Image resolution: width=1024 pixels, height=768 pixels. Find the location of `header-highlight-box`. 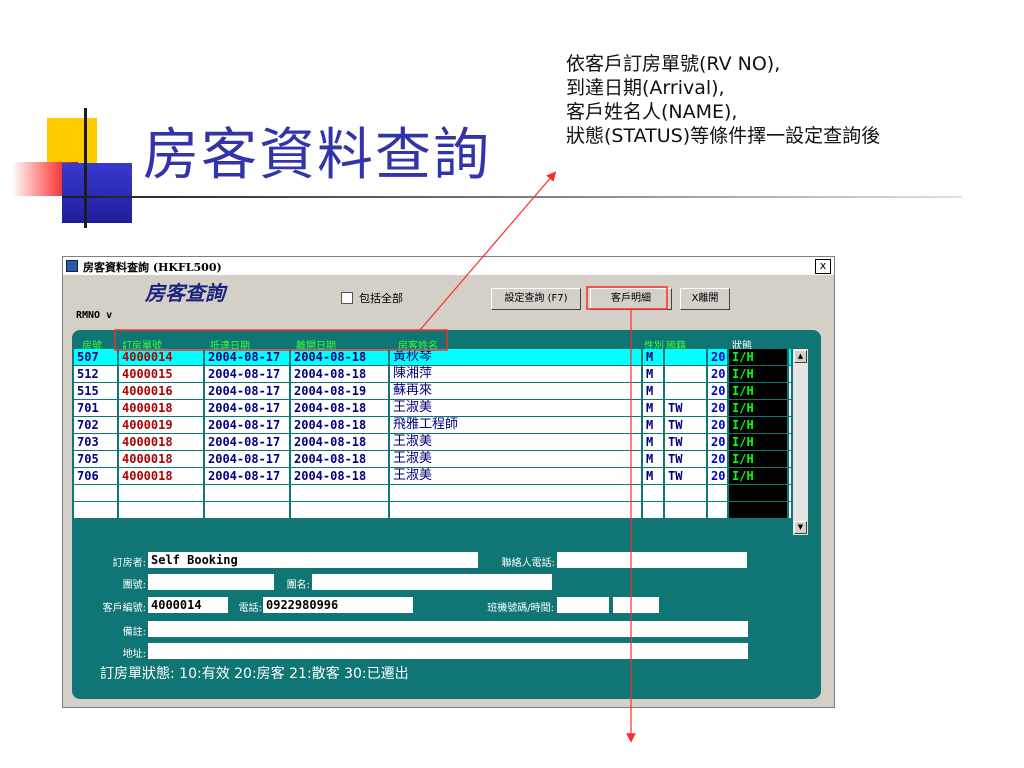

header-highlight-box is located at coordinates (281, 340).